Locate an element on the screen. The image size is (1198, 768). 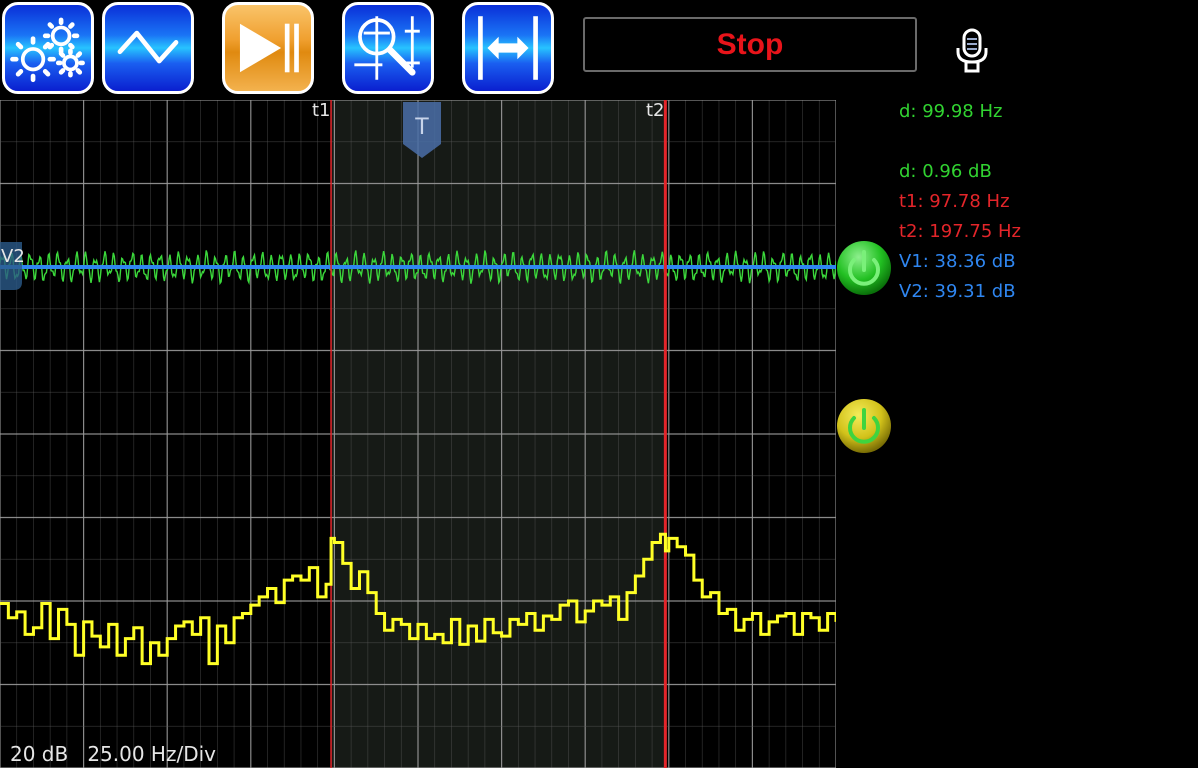
v2-marker: V2 is located at coordinates (12, 266).